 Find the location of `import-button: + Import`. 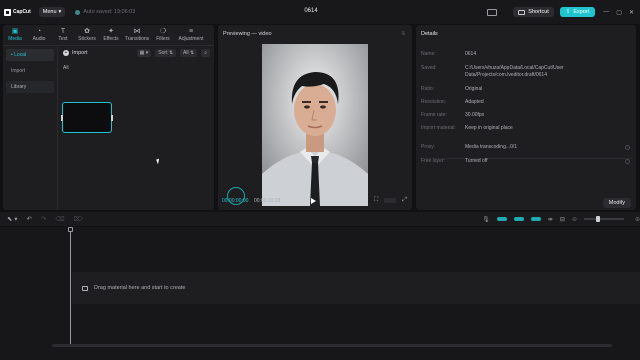

import-button: + Import is located at coordinates (75, 53).